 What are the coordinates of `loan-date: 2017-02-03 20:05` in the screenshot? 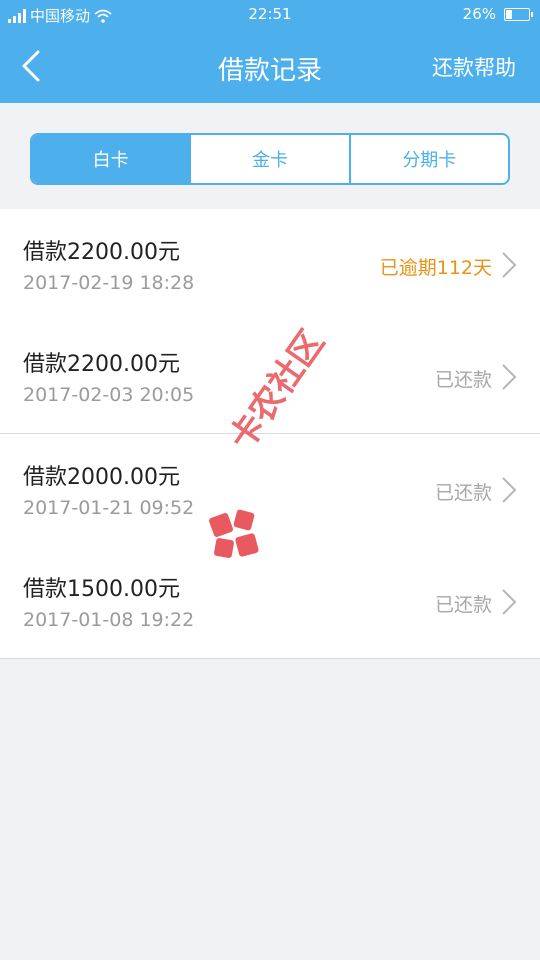 It's located at (109, 395).